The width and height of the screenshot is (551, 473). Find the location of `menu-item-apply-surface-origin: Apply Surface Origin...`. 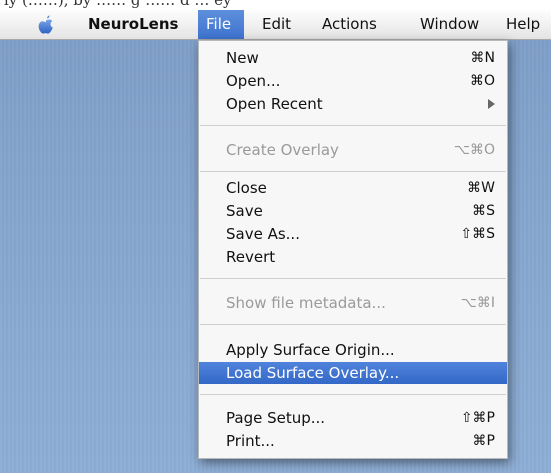

menu-item-apply-surface-origin: Apply Surface Origin... is located at coordinates (353, 350).